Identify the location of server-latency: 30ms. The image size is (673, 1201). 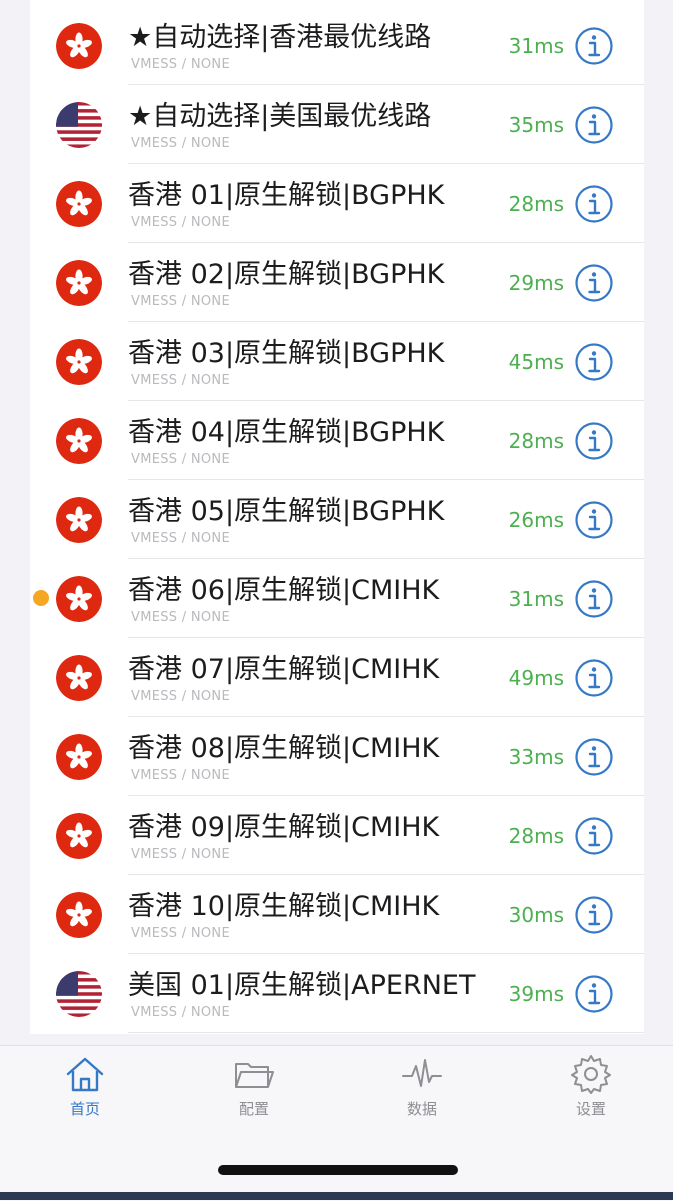
(536, 915).